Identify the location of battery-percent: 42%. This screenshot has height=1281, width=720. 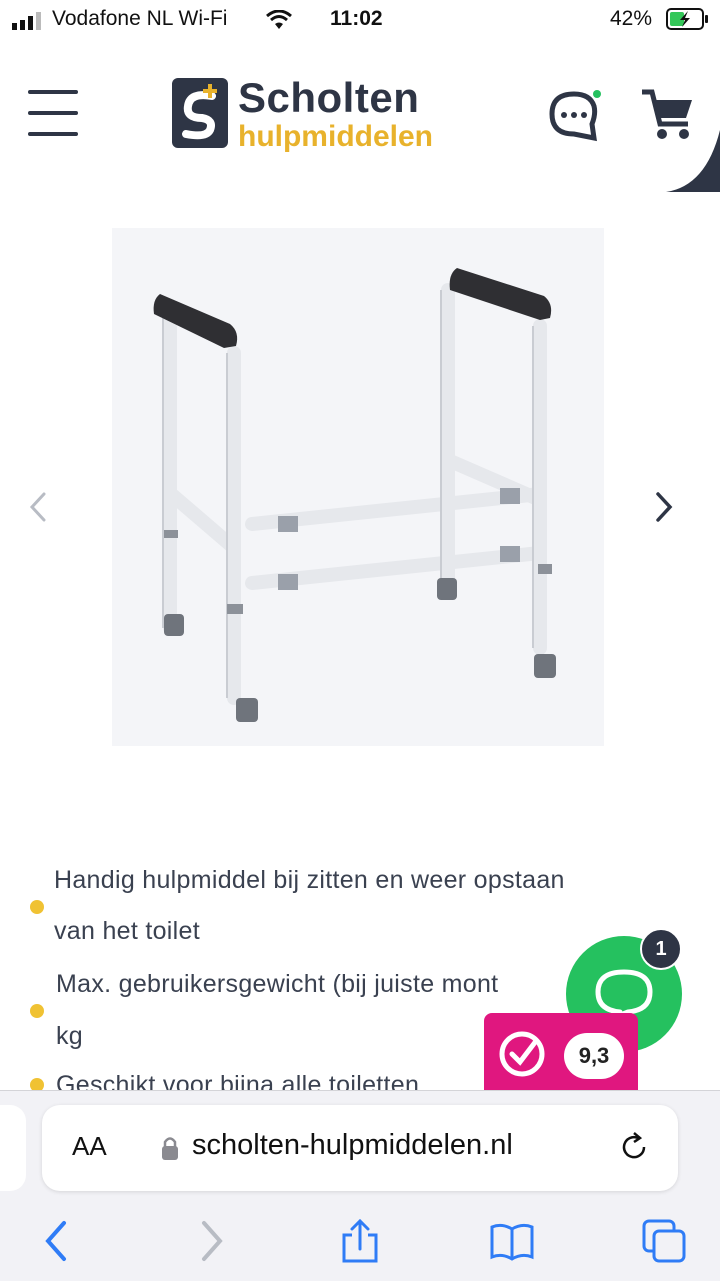
(631, 18).